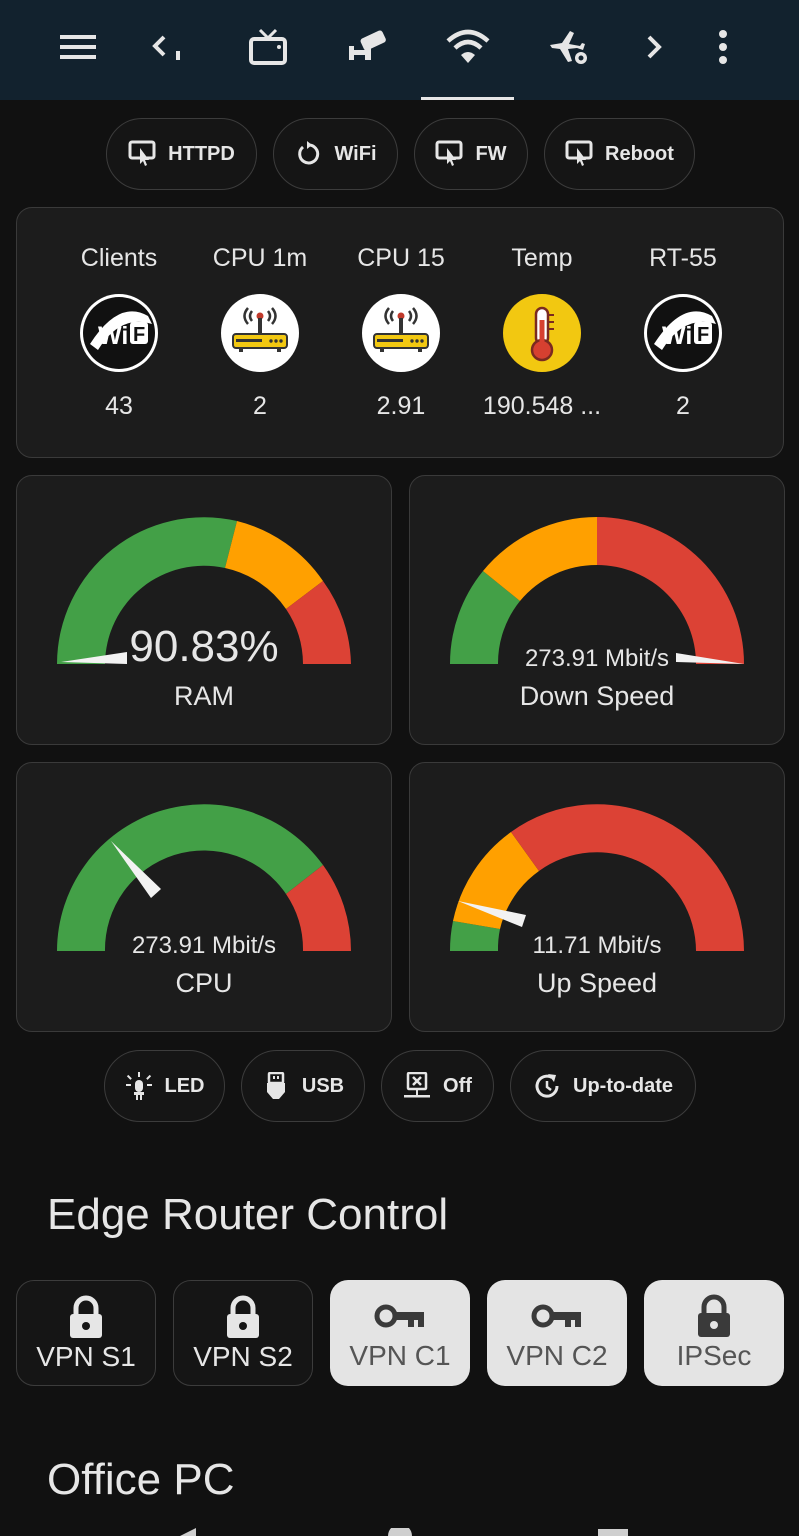  I want to click on vpn-c2-button: VPN C2, so click(557, 1333).